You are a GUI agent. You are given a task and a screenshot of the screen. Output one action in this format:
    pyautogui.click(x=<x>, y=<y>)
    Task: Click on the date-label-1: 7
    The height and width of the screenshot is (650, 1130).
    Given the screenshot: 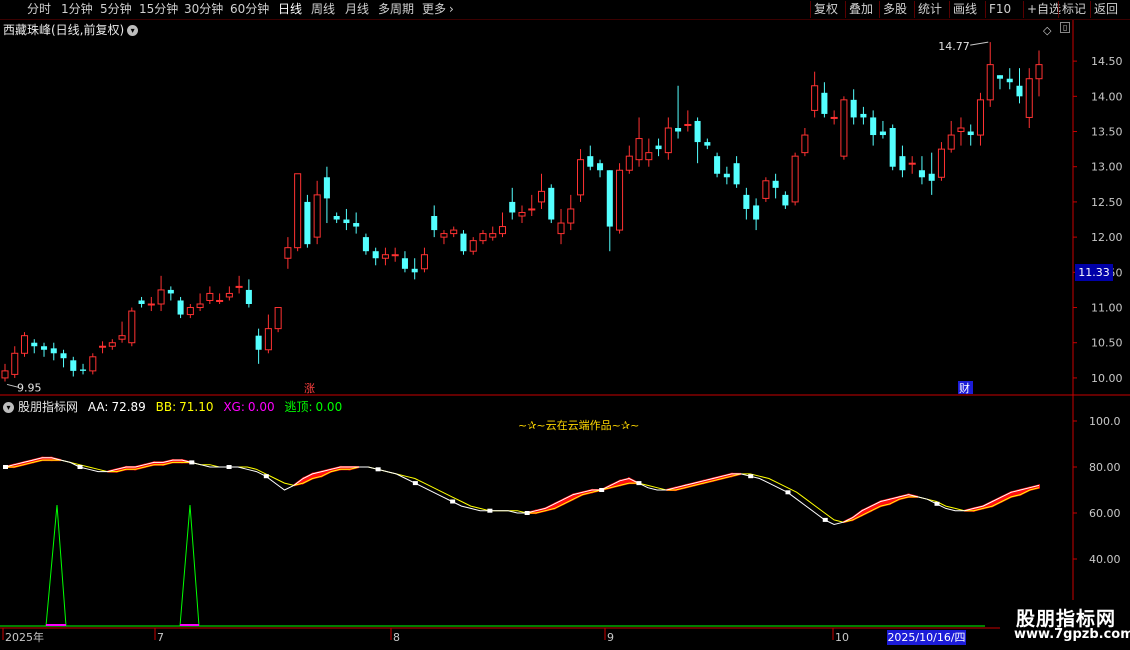 What is the action you would take?
    pyautogui.click(x=160, y=637)
    